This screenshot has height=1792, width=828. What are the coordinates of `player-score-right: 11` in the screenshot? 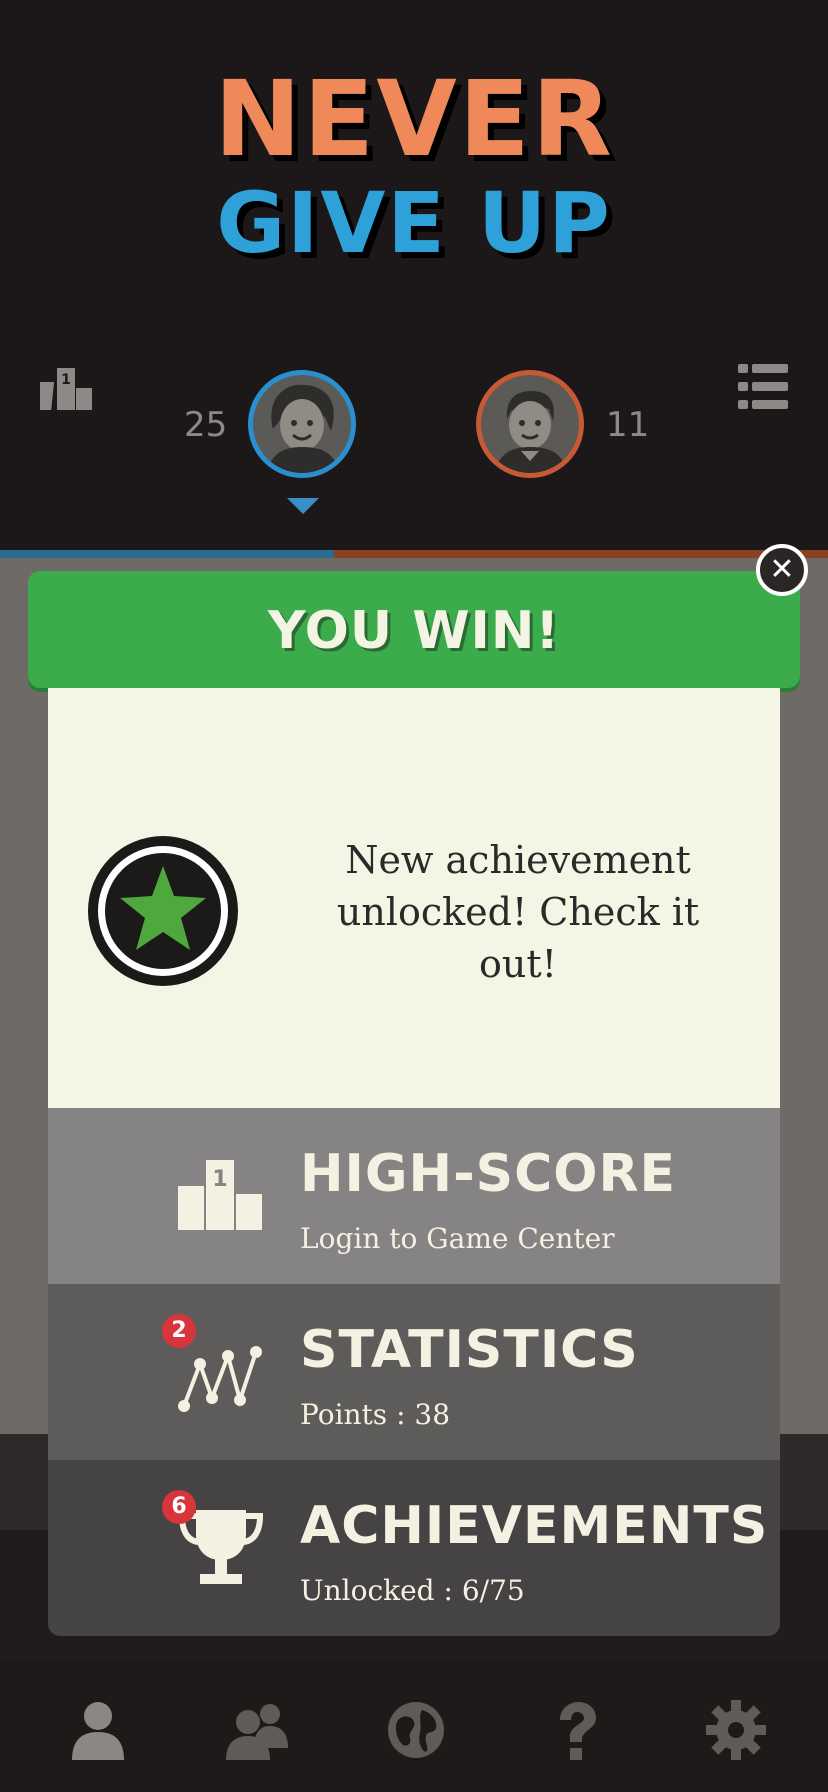 It's located at (628, 425).